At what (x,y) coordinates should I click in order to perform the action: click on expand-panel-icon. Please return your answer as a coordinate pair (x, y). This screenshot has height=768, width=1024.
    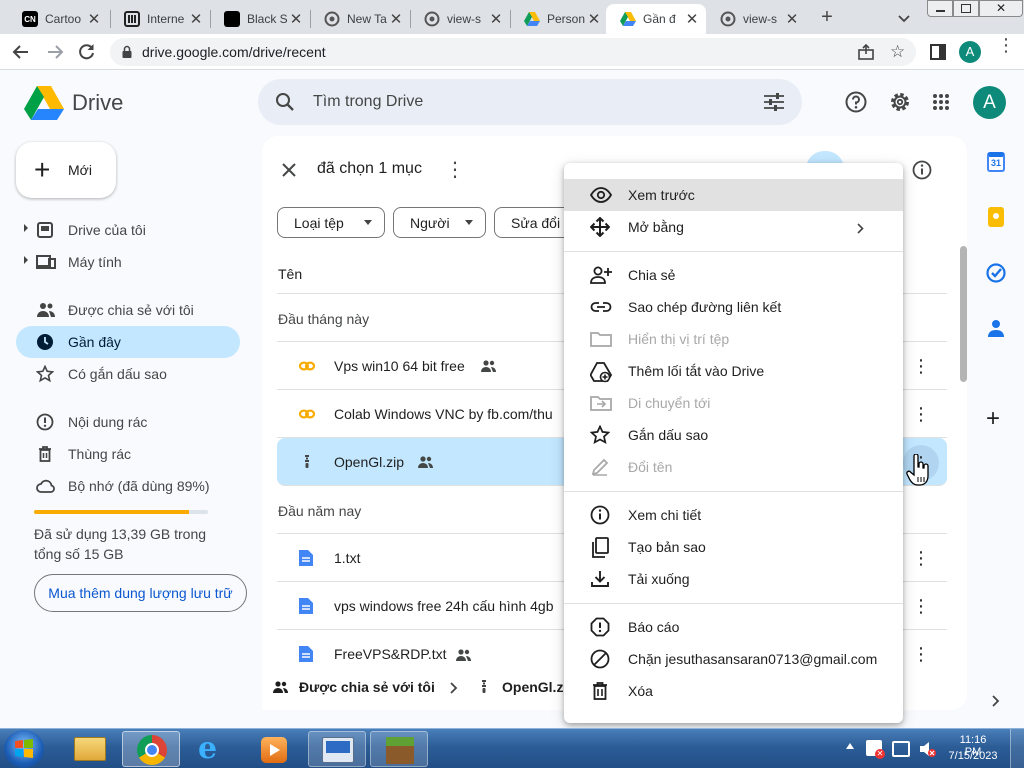
    Looking at the image, I should click on (996, 703).